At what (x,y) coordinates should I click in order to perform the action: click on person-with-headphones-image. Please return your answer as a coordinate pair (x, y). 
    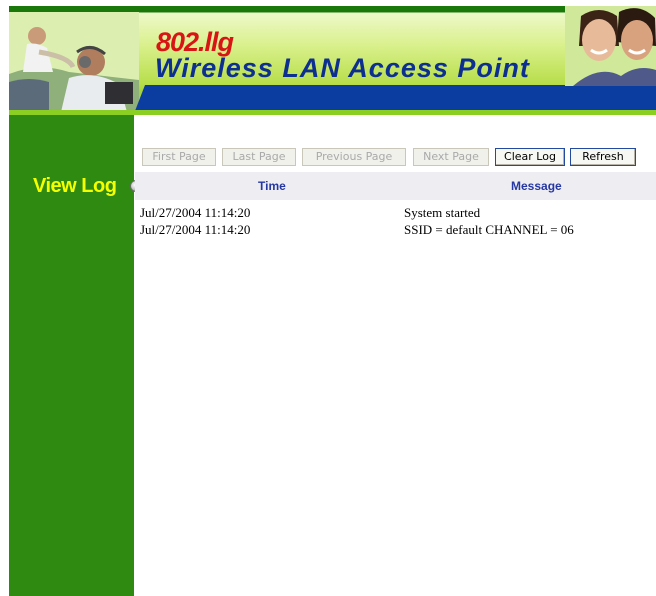
    Looking at the image, I should click on (74, 62).